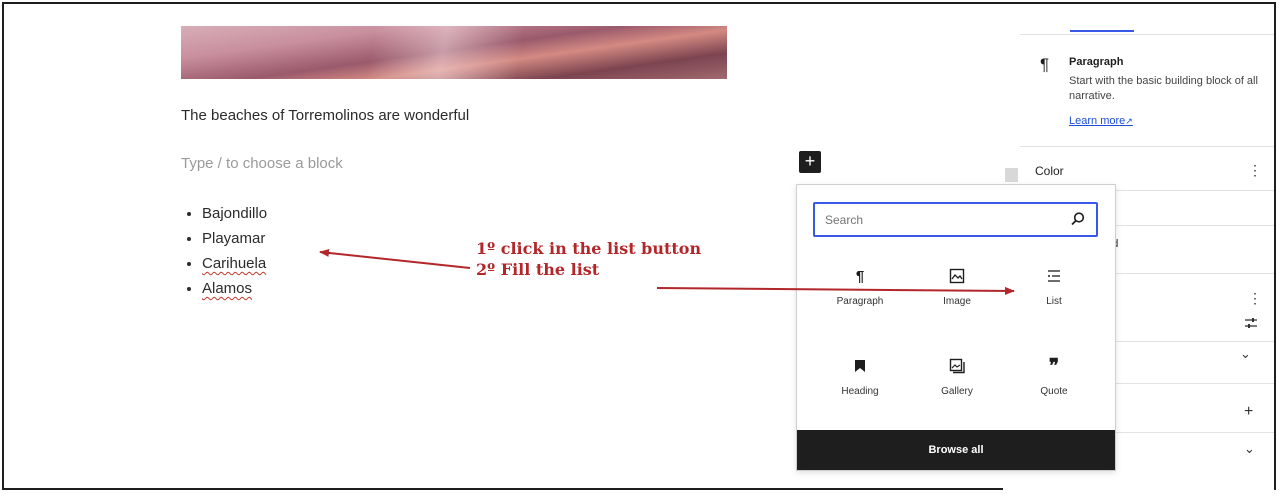  I want to click on arrow-to-list-button-icon, so click(835, 290).